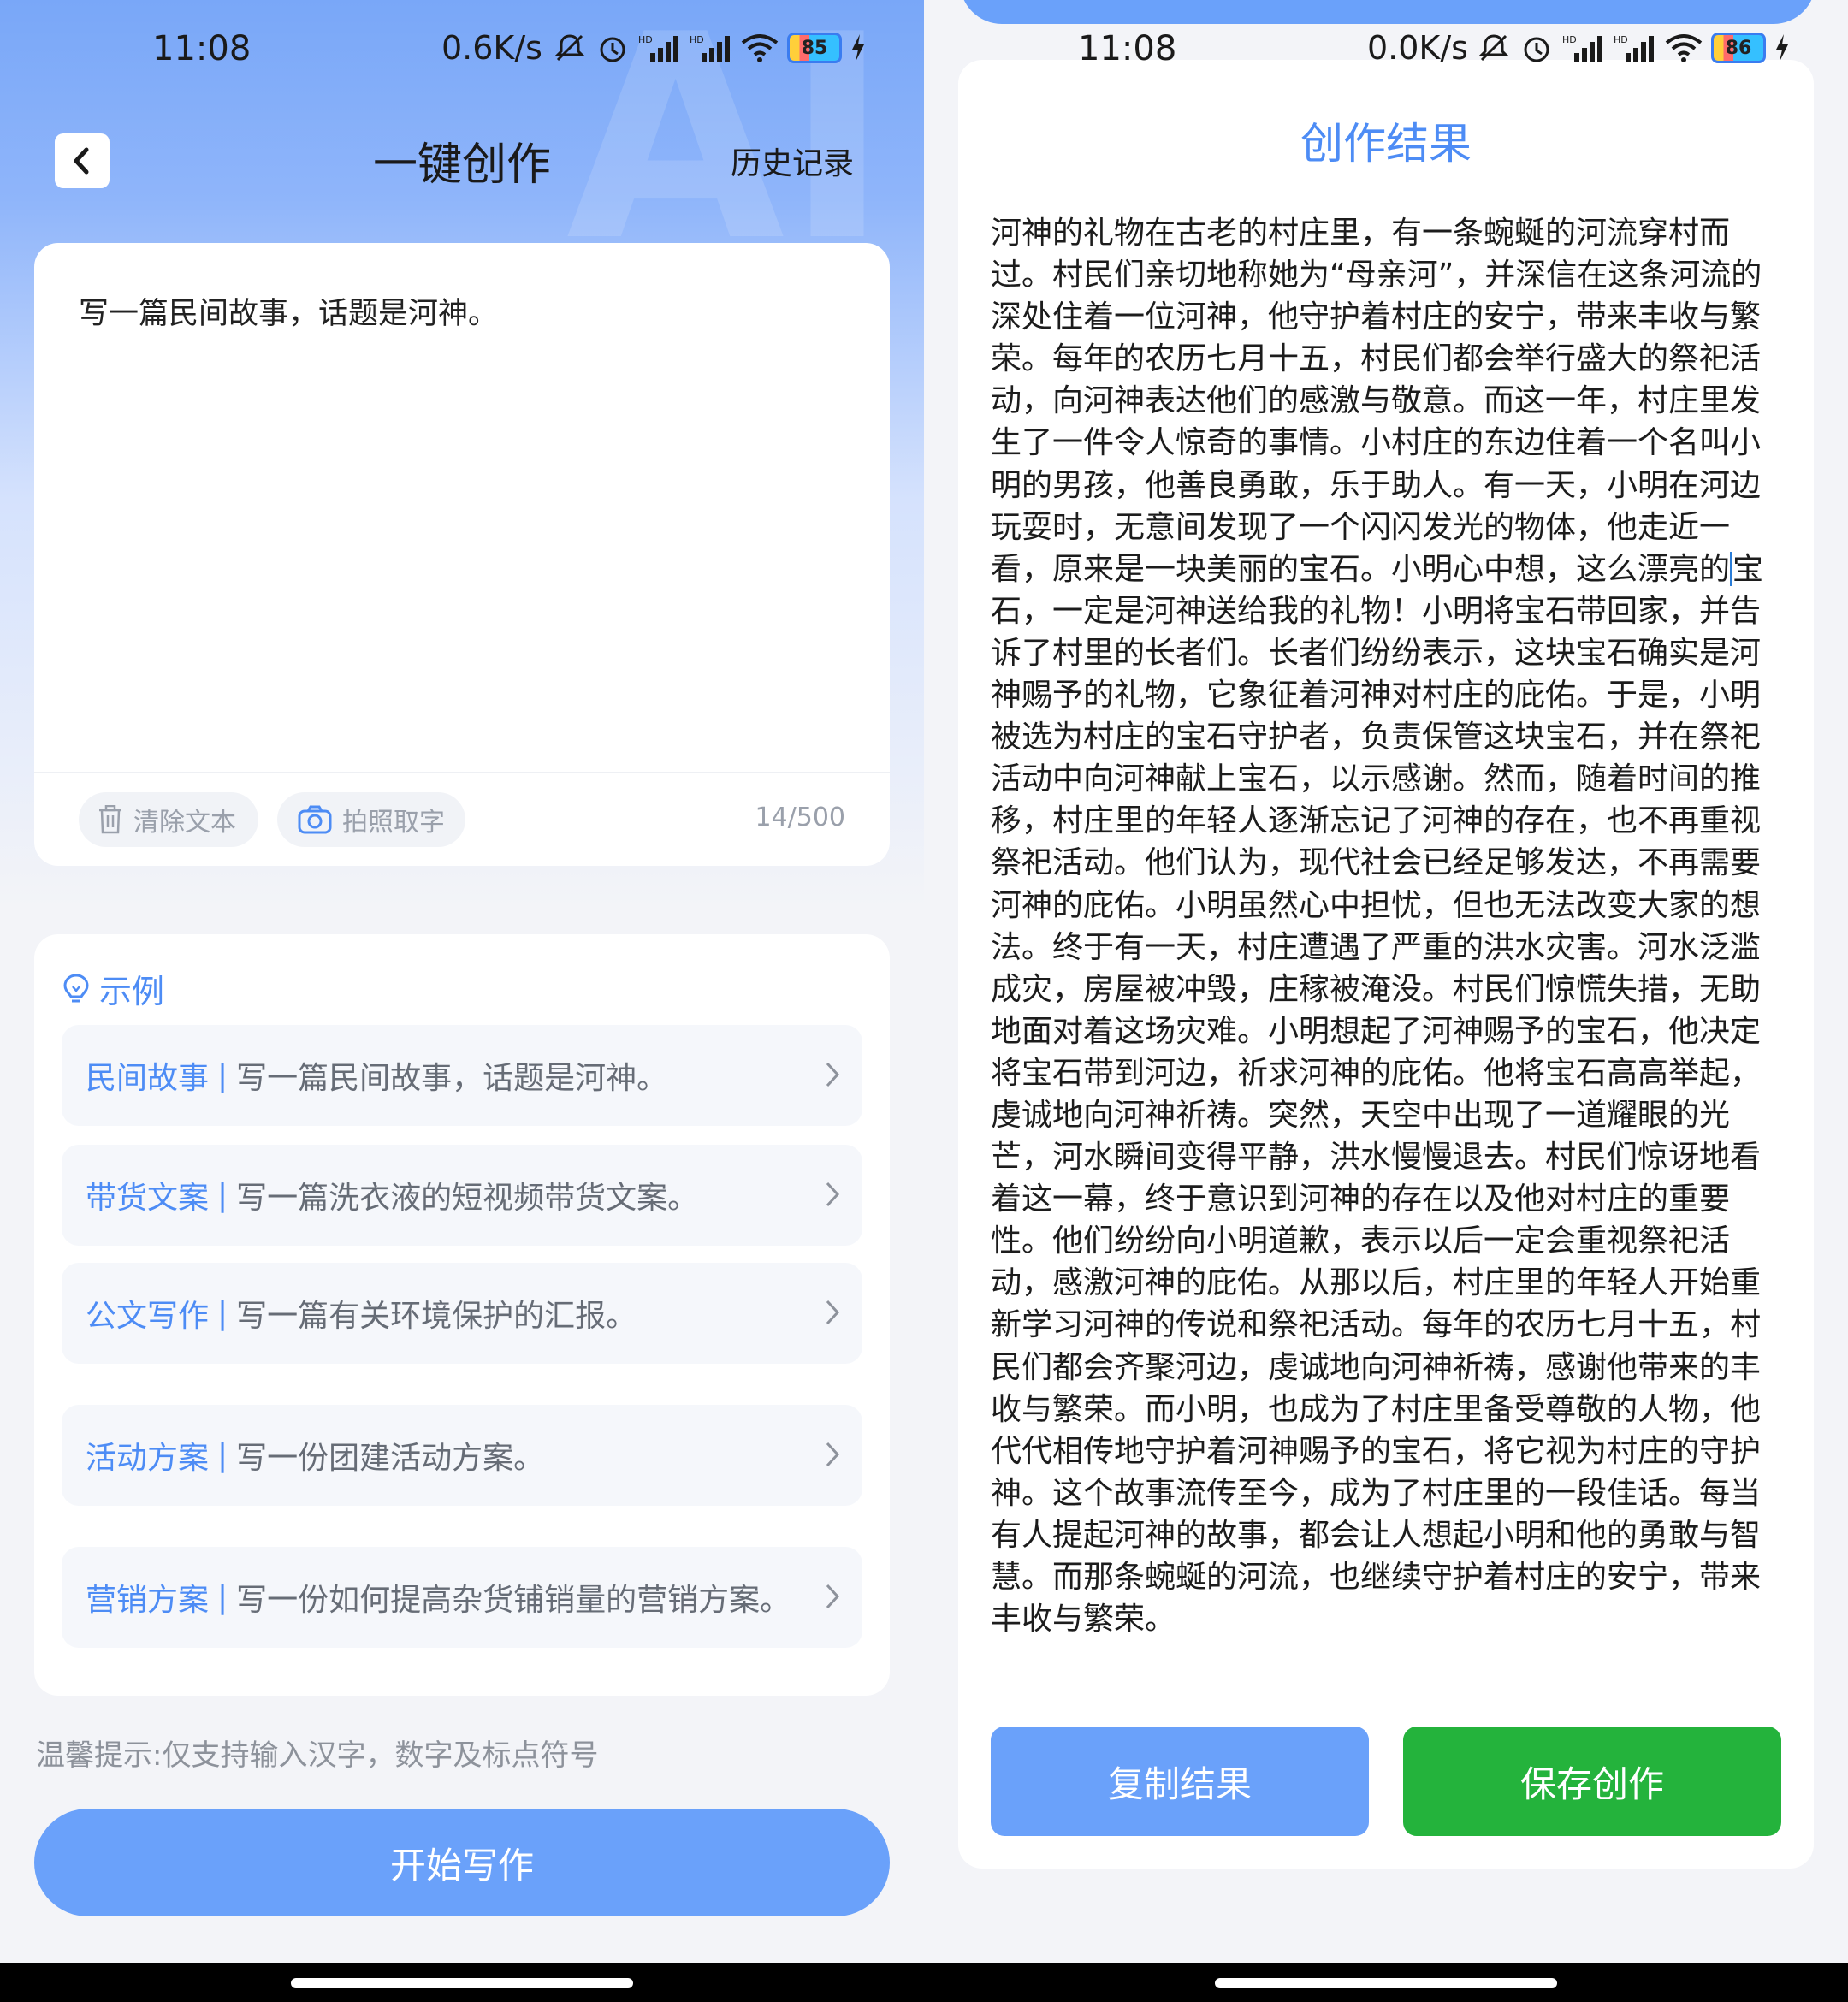 The image size is (1848, 2002). What do you see at coordinates (814, 48) in the screenshot?
I see `battery-indicator: 85` at bounding box center [814, 48].